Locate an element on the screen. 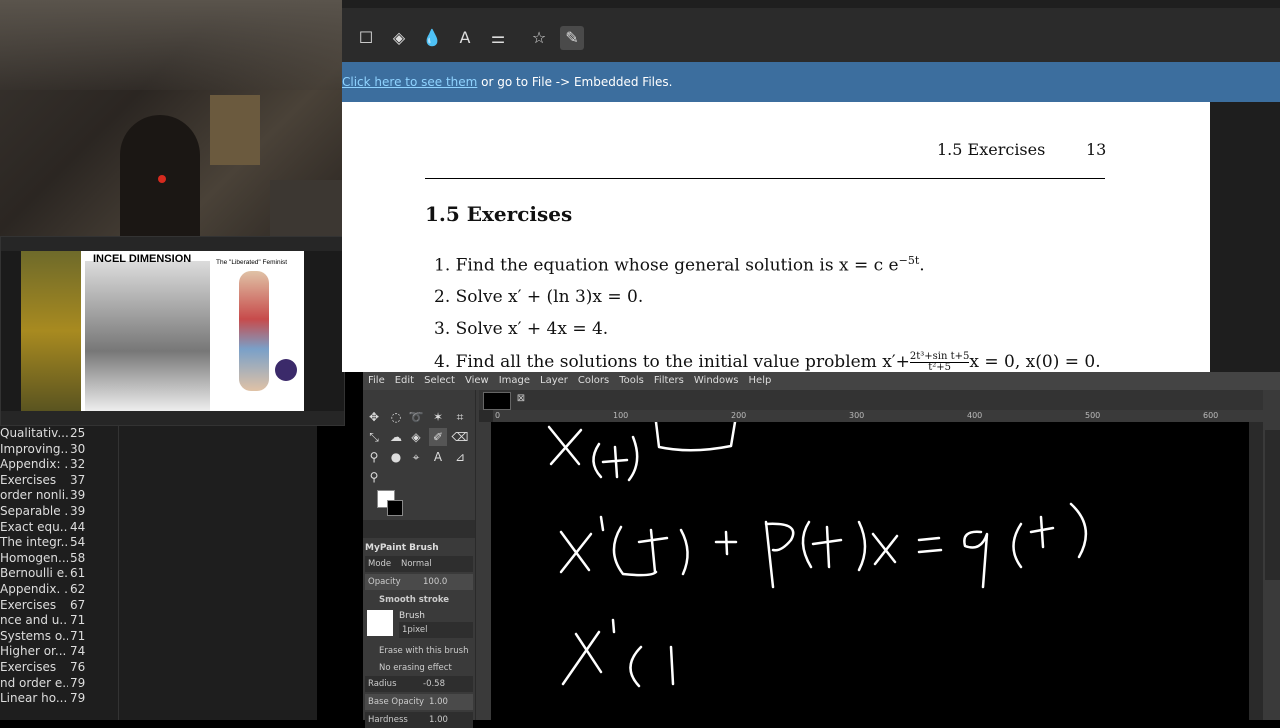  outline-item: Bernoulli e... 61 is located at coordinates (59, 574).